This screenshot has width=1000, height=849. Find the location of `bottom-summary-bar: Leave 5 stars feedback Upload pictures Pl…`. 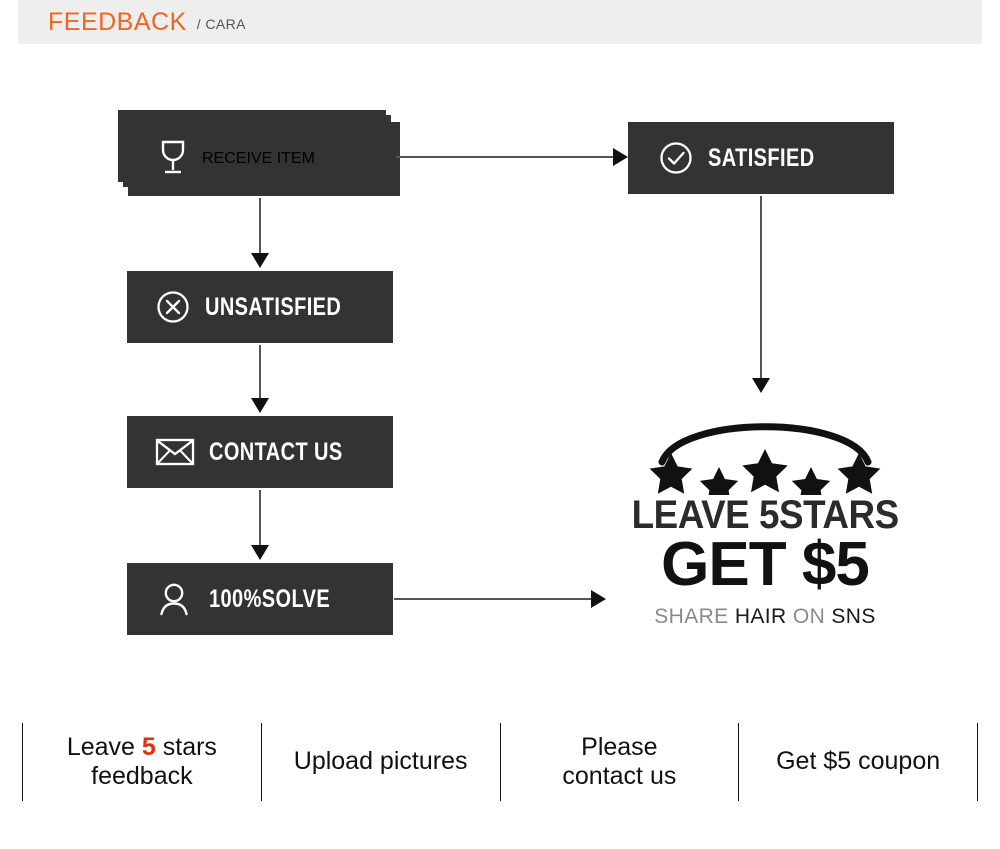

bottom-summary-bar: Leave 5 stars feedback Upload pictures Pl… is located at coordinates (500, 762).